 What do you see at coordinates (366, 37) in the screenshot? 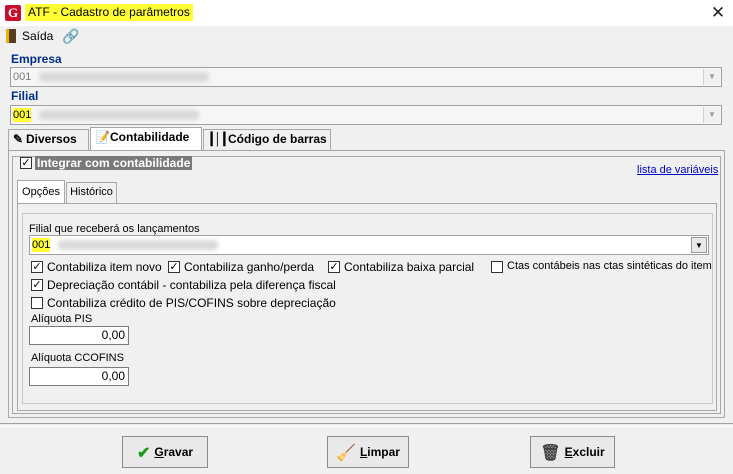
I see `toolbar` at bounding box center [366, 37].